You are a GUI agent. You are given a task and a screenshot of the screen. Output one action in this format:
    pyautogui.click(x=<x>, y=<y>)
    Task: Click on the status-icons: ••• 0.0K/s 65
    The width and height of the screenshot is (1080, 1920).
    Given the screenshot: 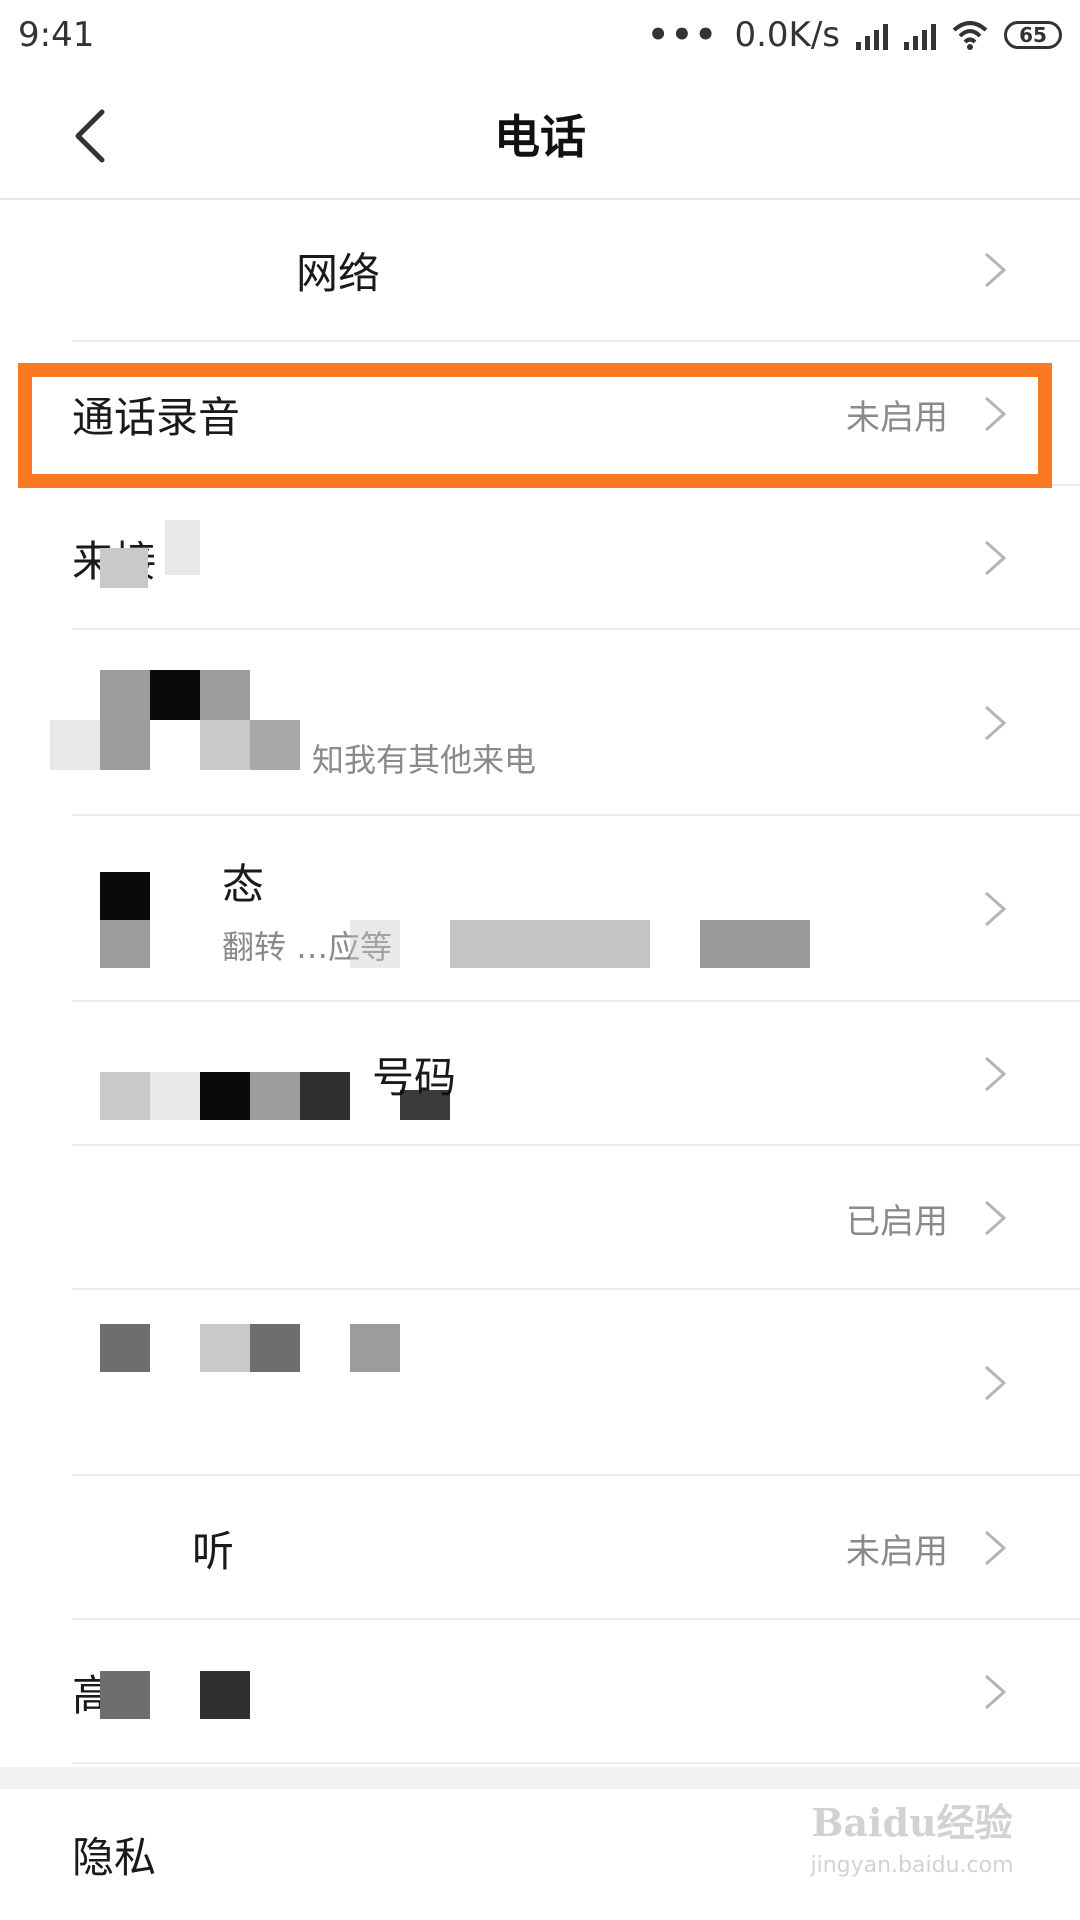 What is the action you would take?
    pyautogui.click(x=854, y=35)
    